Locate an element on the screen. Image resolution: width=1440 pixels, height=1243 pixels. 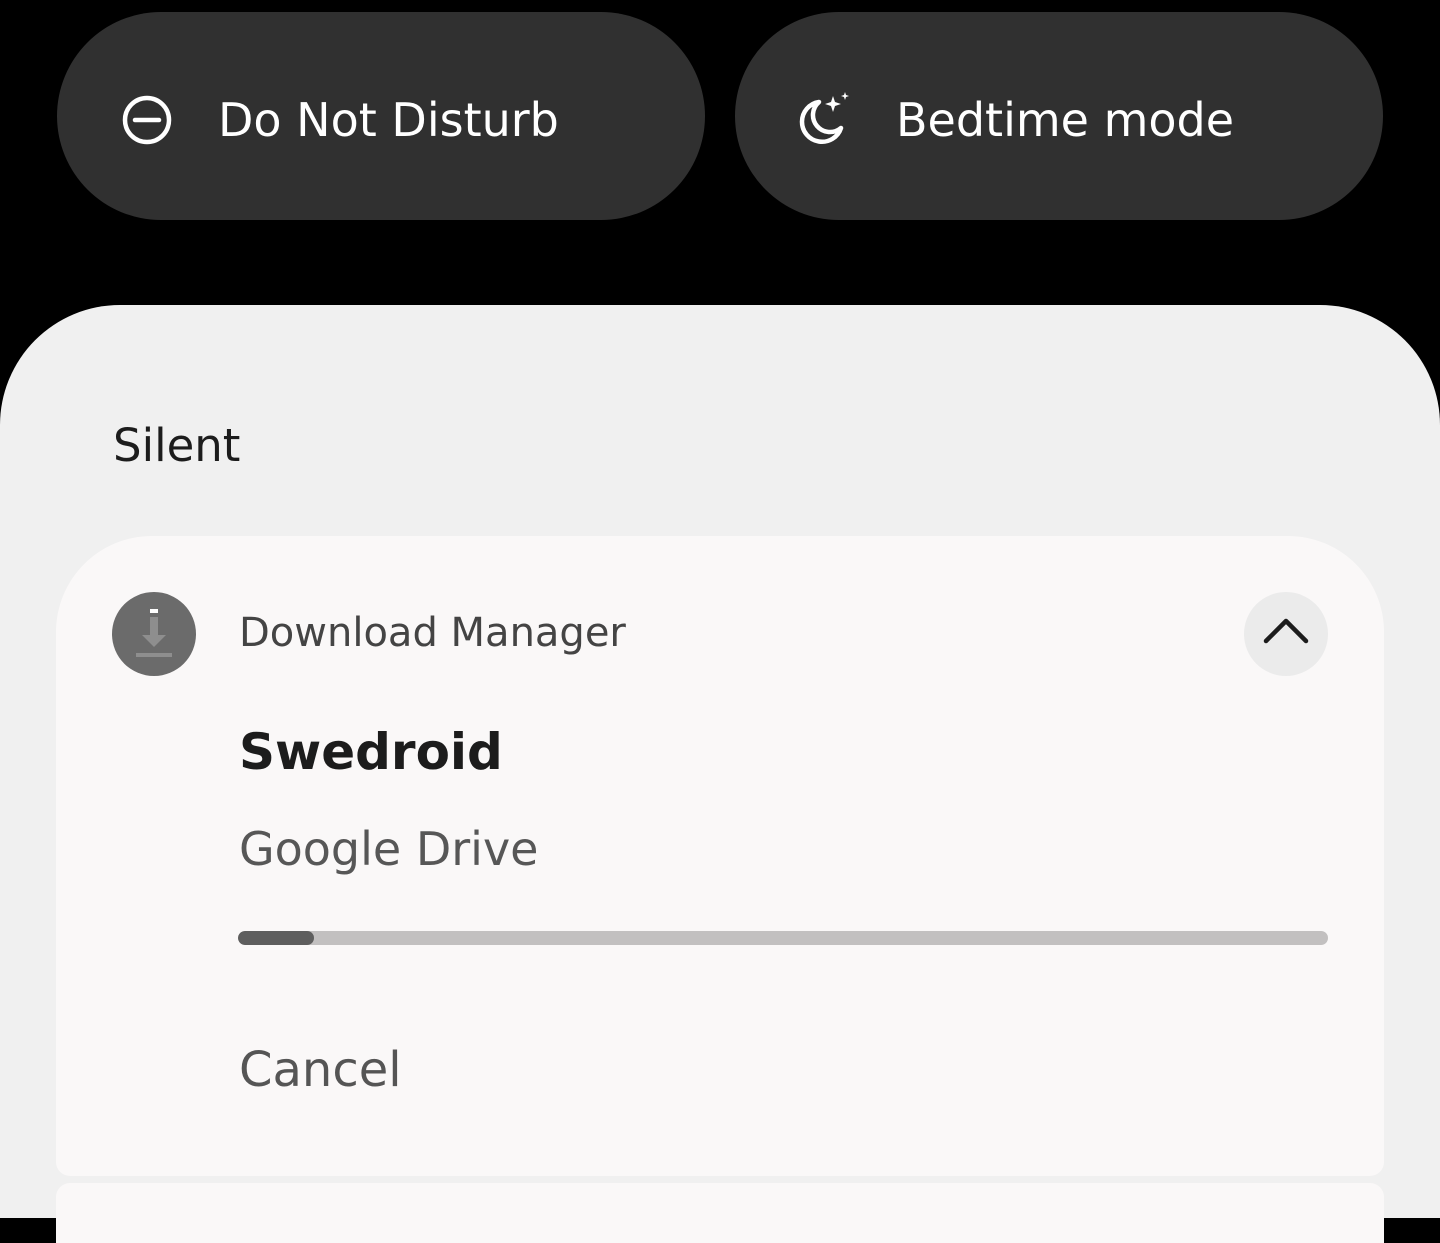
download-app-icon is located at coordinates (154, 634).